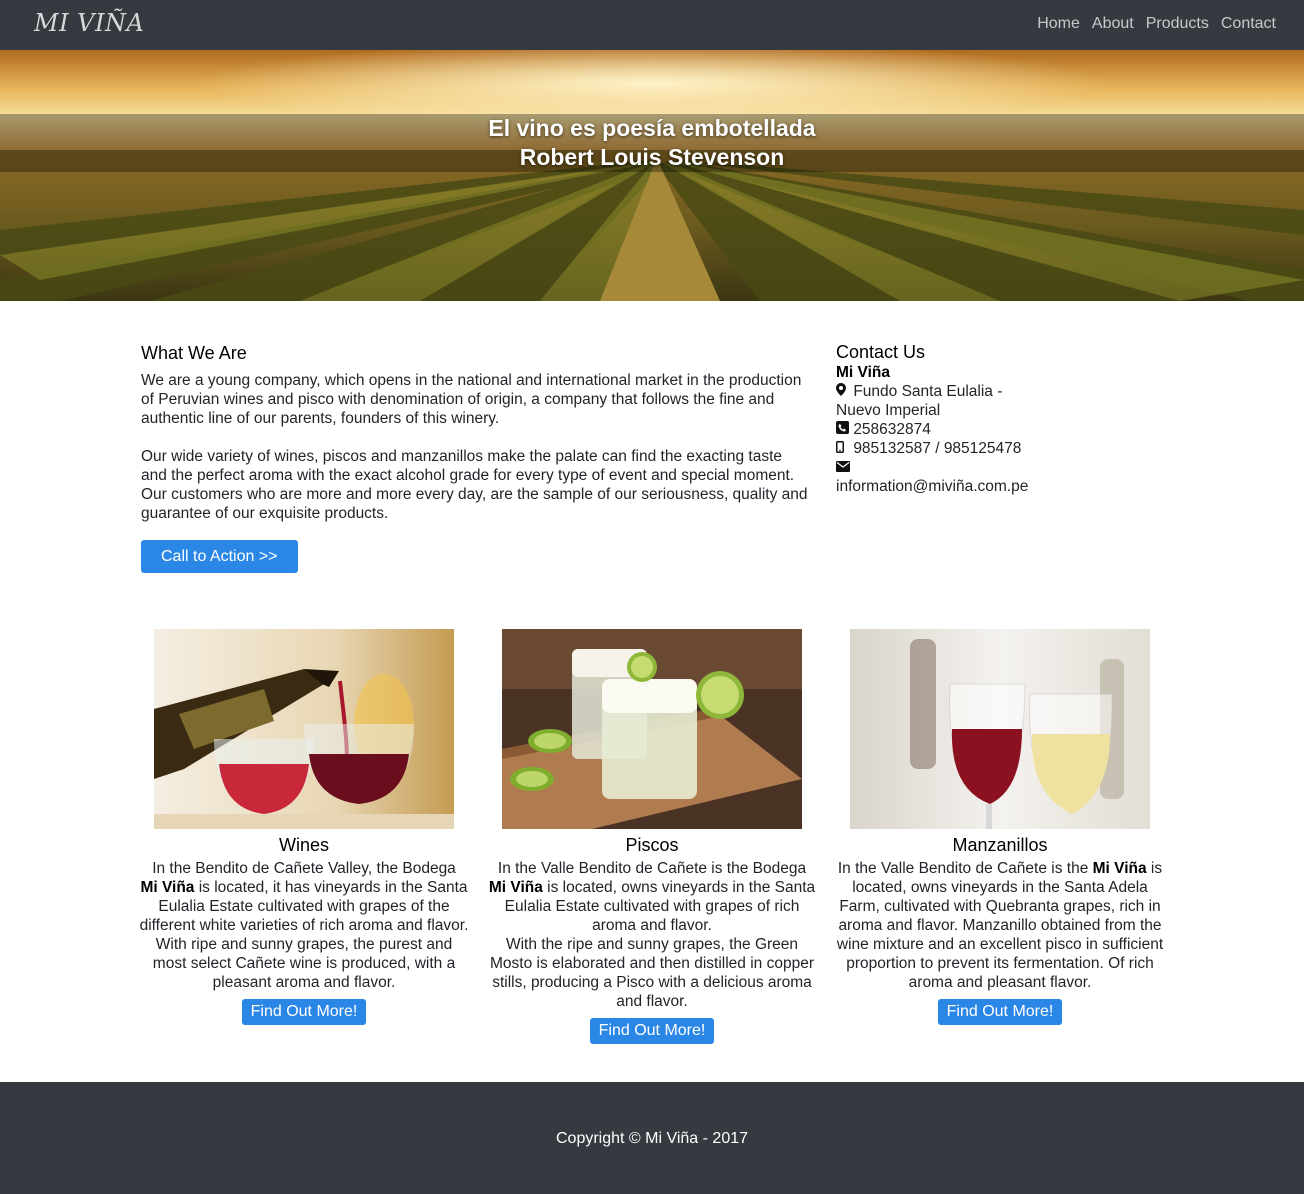  What do you see at coordinates (937, 448) in the screenshot?
I see `mobile-text: 985132587 / 985125478` at bounding box center [937, 448].